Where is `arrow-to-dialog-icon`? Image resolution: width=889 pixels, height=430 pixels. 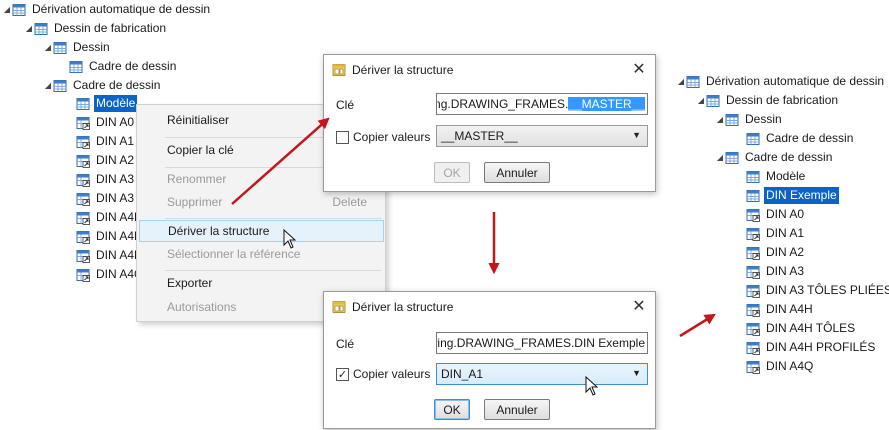 arrow-to-dialog-icon is located at coordinates (280, 161).